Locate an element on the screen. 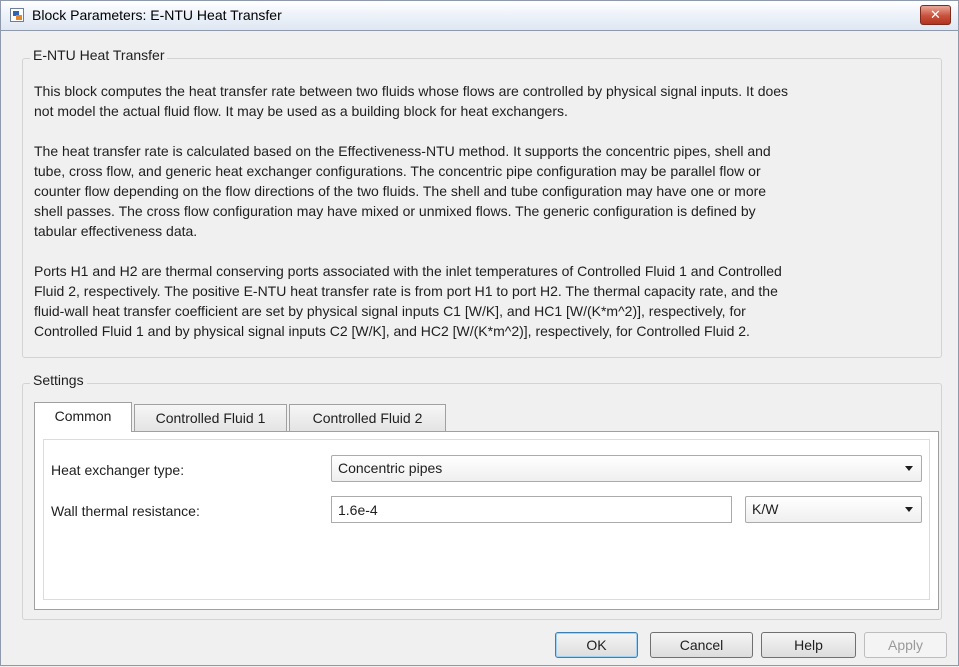 The width and height of the screenshot is (959, 667). title-bar: Block Parameters: E-NTU Heat Transfer ✕ is located at coordinates (479, 15).